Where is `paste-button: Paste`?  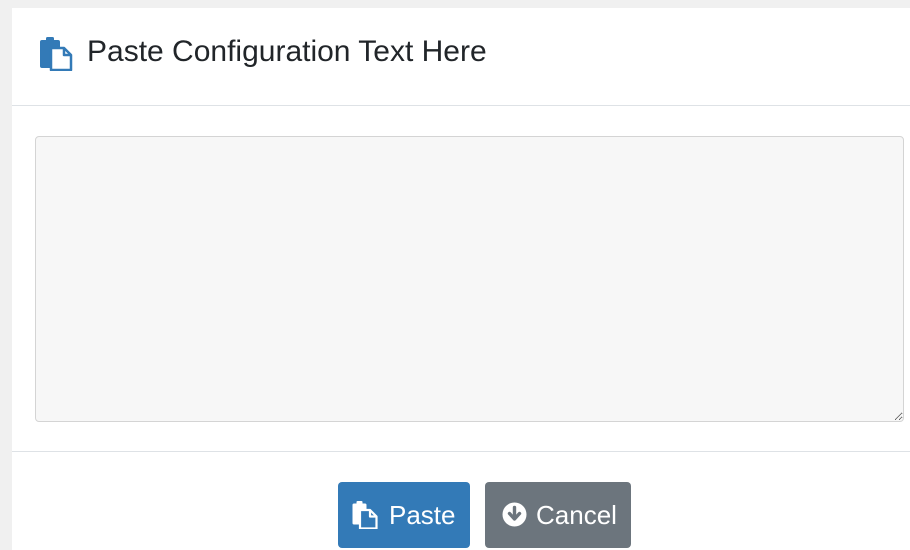
paste-button: Paste is located at coordinates (404, 515).